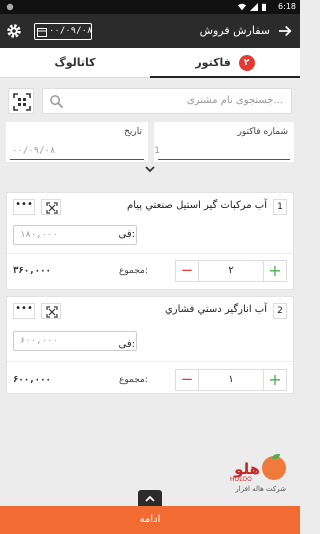 The height and width of the screenshot is (534, 320). Describe the element at coordinates (242, 7) in the screenshot. I see `wifi-icon` at that location.